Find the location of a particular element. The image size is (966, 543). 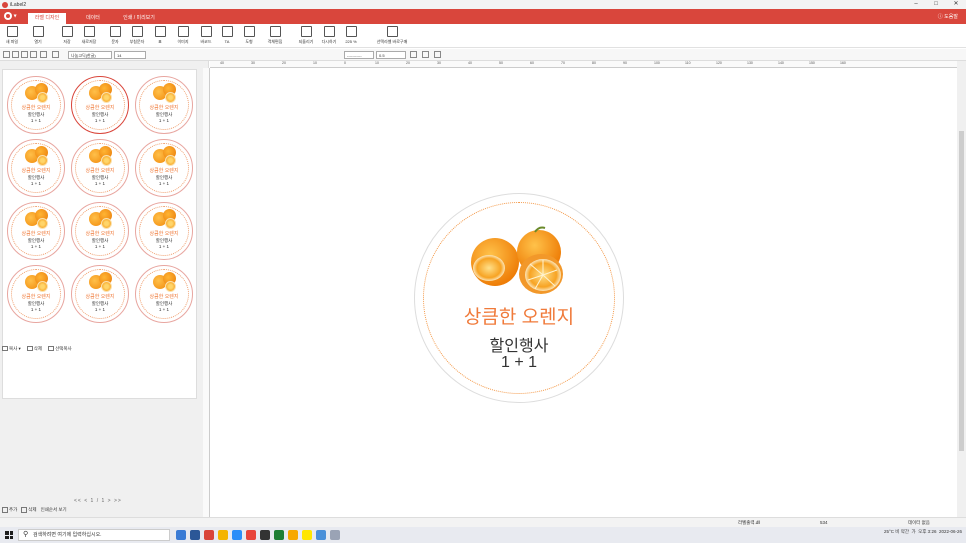

ruler-tick: 20 is located at coordinates (408, 63).